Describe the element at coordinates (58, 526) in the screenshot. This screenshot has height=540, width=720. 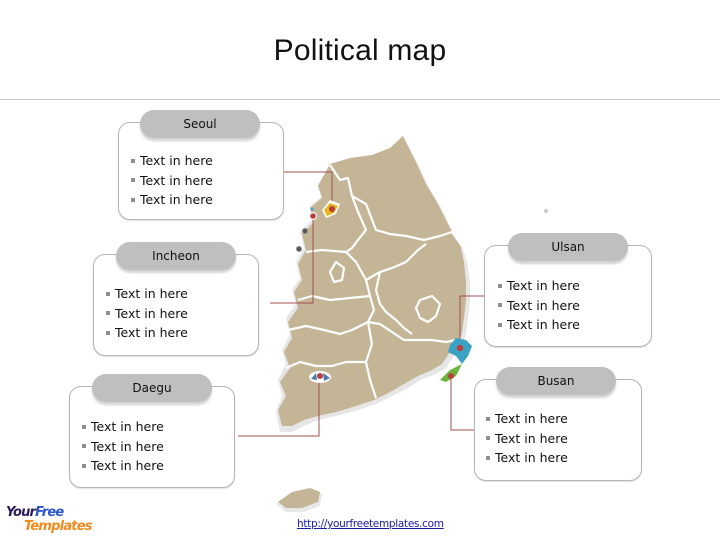
I see `logo-text-templates: Templates` at that location.